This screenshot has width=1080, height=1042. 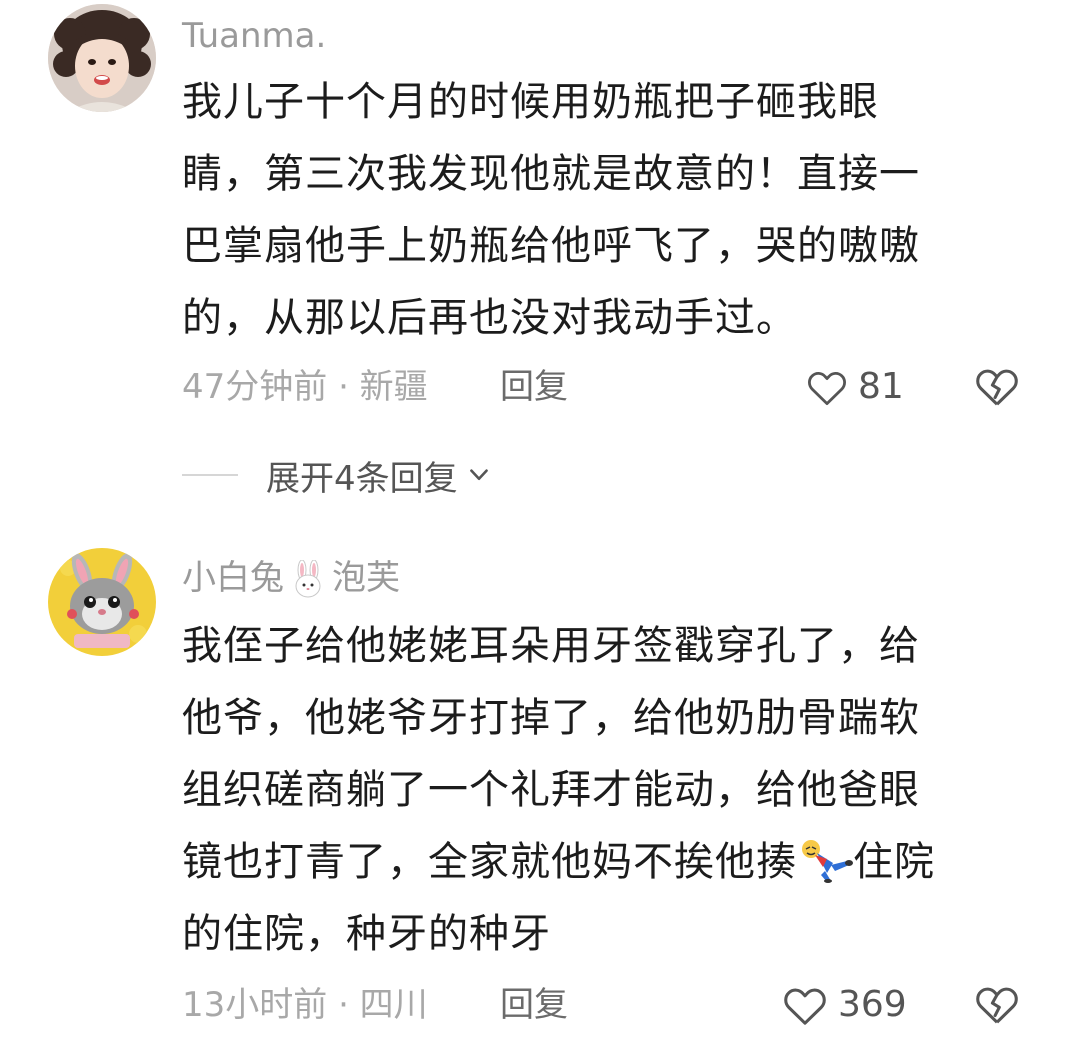 I want to click on rabbit-icon, so click(x=308, y=579).